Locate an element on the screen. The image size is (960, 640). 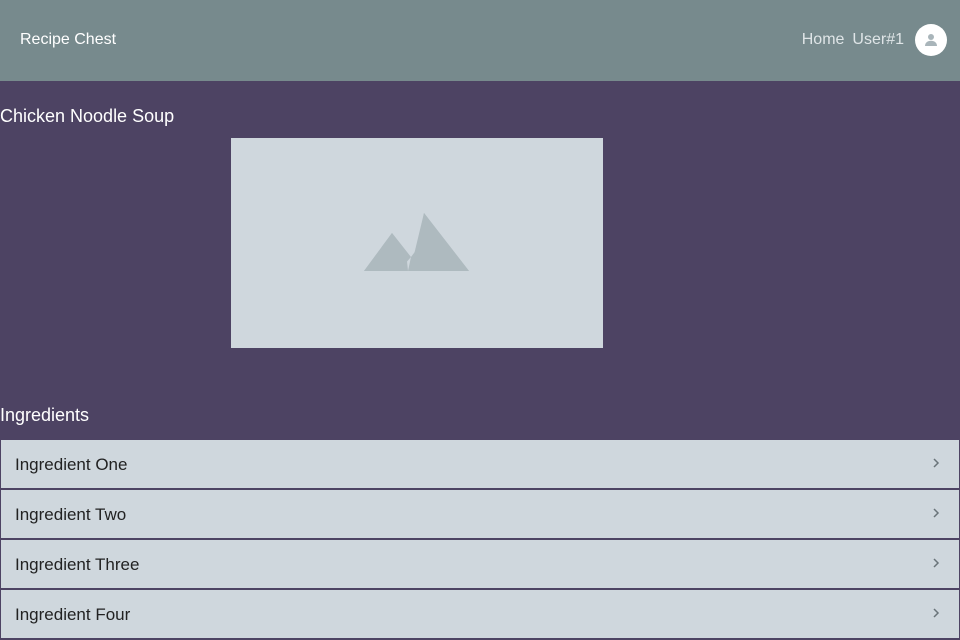
image-placeholder-icon is located at coordinates (416, 242).